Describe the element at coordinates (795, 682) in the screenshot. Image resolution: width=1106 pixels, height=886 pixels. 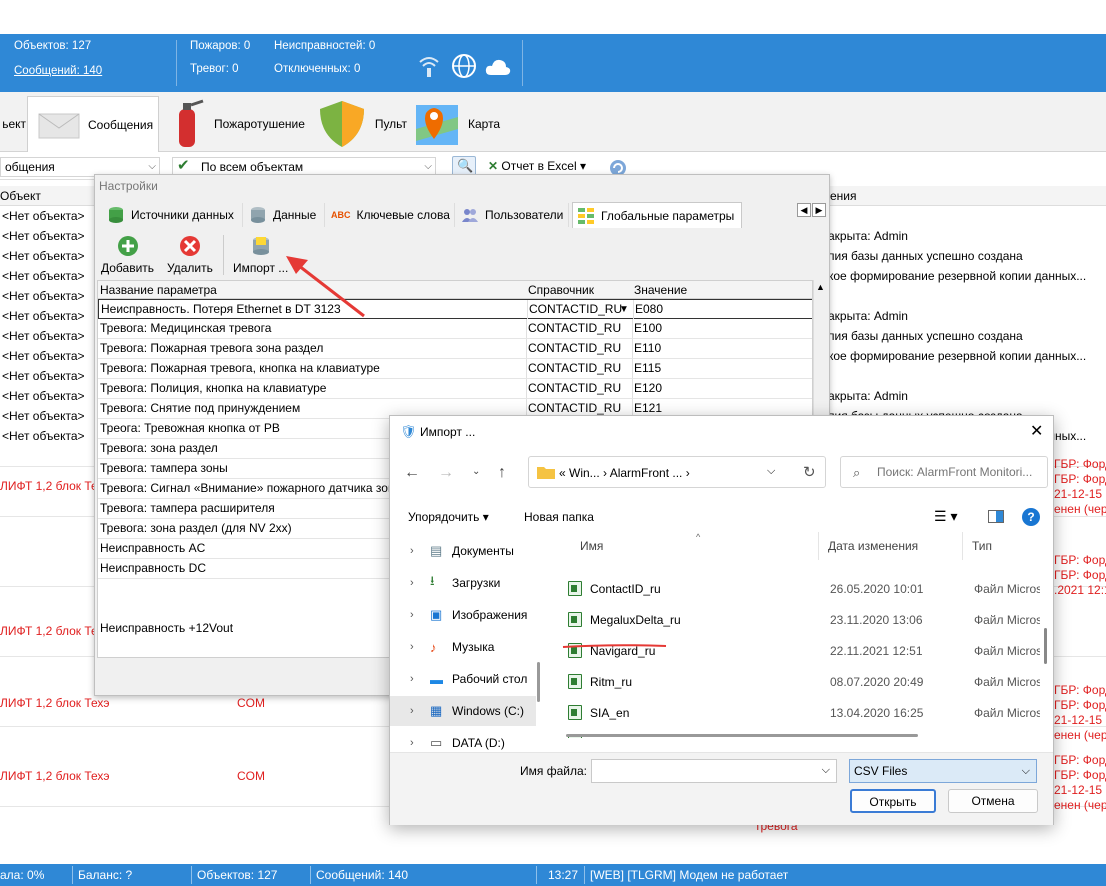
I see `file-row: Ritm_ru 08.07.2020 20:49 Файл Micros` at that location.